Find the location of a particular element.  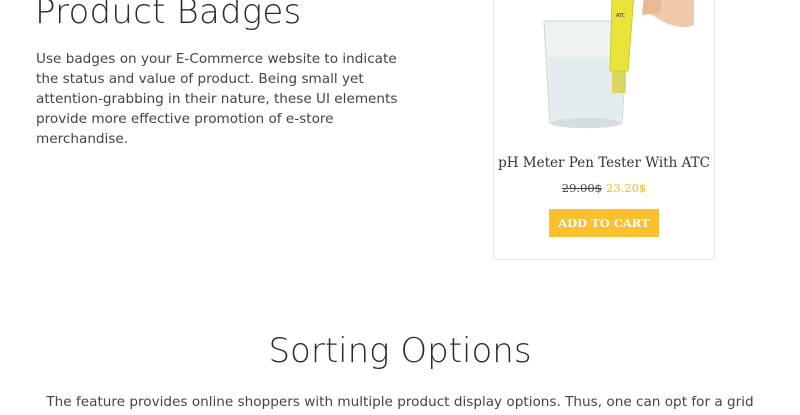

ph-meter-product-image: ATC is located at coordinates (614, 65).